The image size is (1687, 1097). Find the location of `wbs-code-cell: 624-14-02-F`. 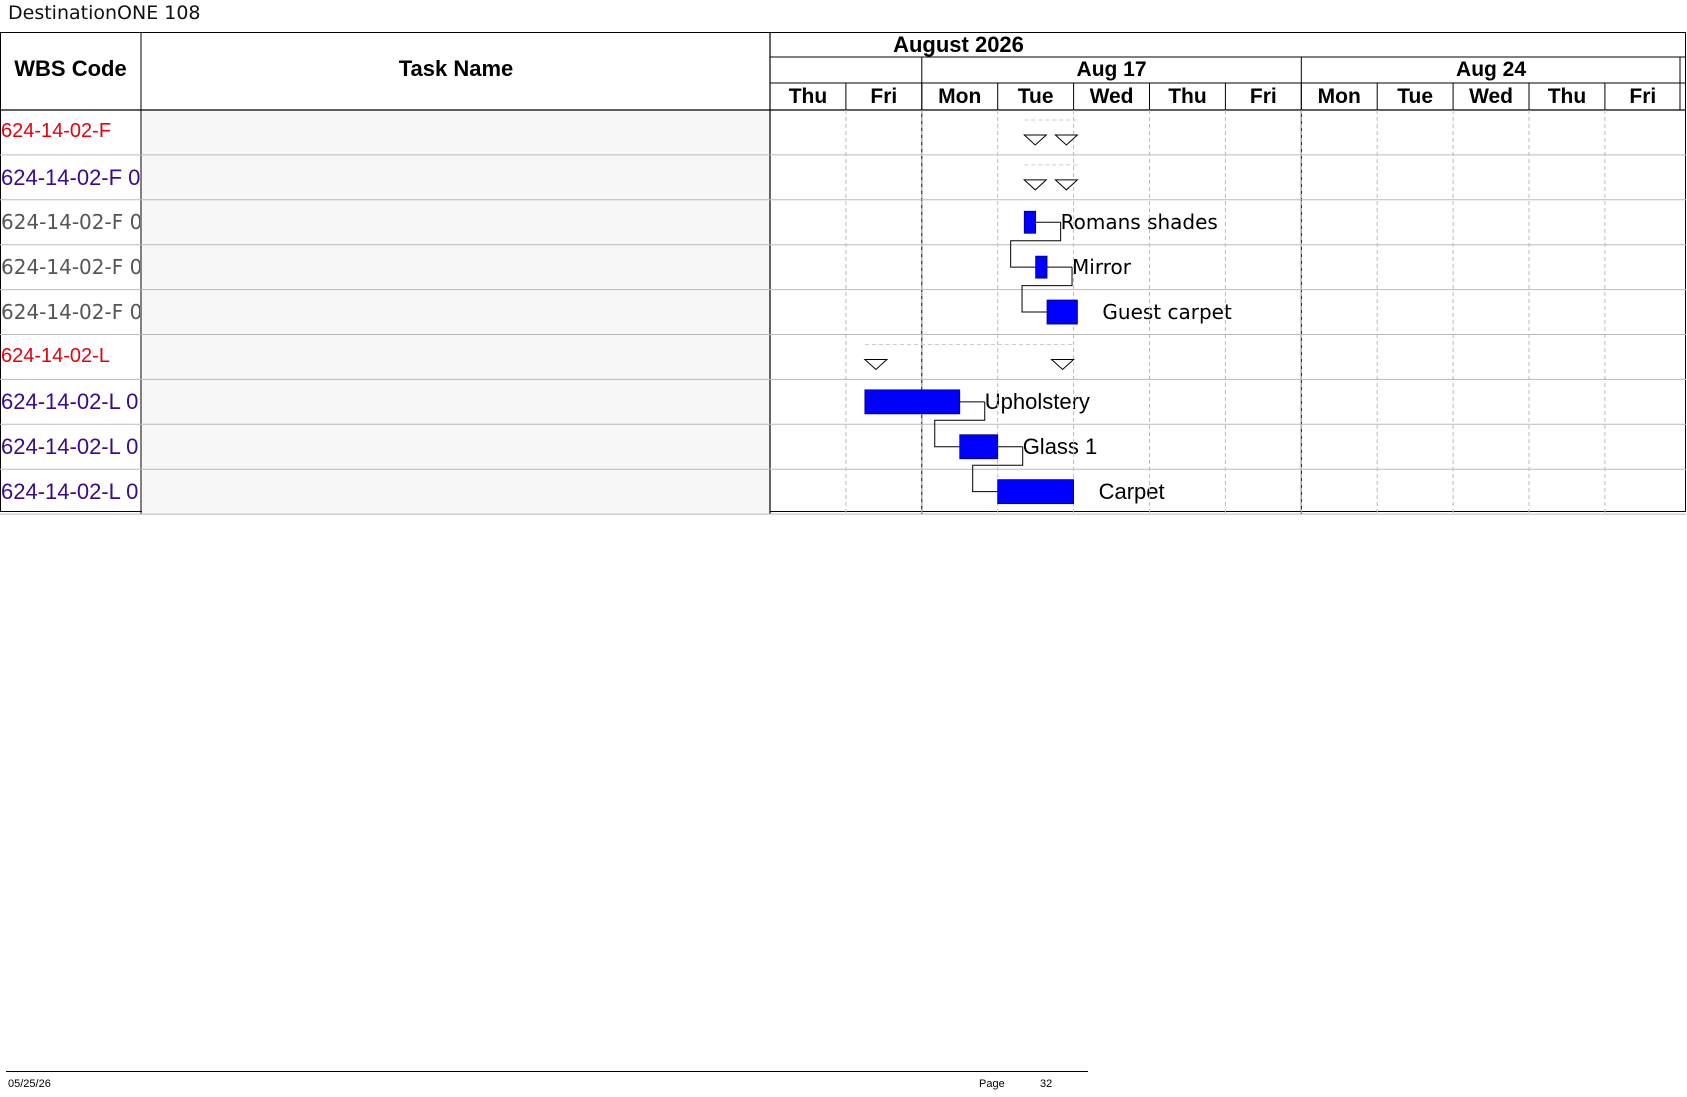

wbs-code-cell: 624-14-02-F is located at coordinates (70, 131).